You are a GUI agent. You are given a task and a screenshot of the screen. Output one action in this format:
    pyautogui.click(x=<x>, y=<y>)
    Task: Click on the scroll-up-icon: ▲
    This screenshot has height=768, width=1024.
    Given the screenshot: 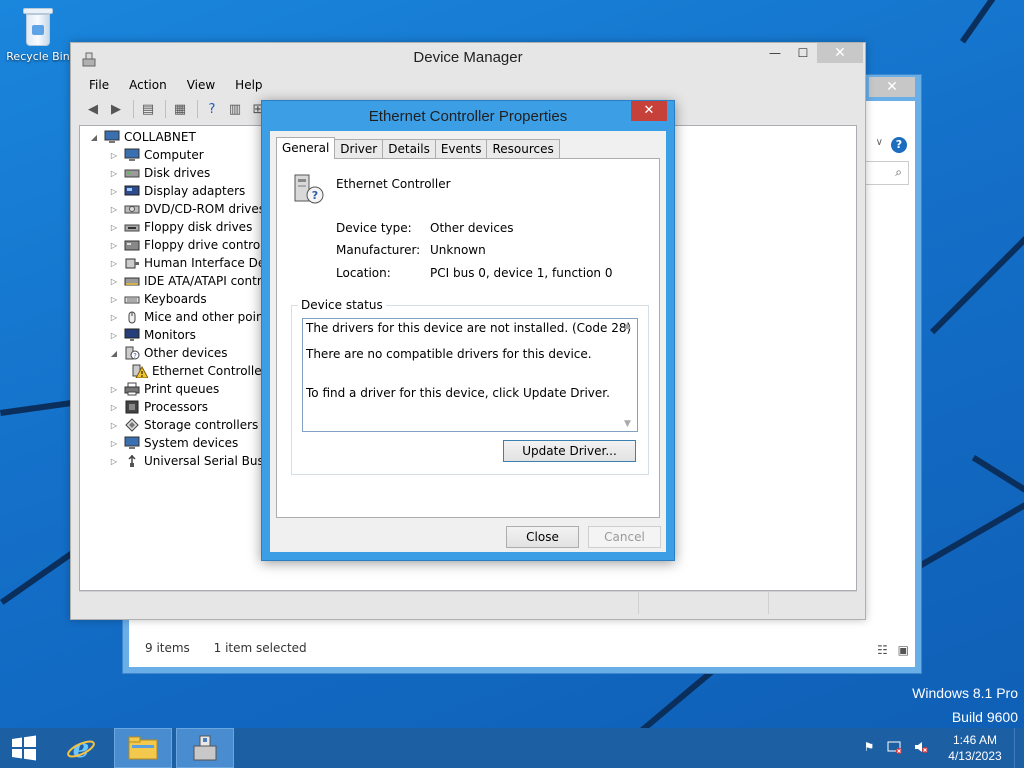 What is the action you would take?
    pyautogui.click(x=627, y=326)
    